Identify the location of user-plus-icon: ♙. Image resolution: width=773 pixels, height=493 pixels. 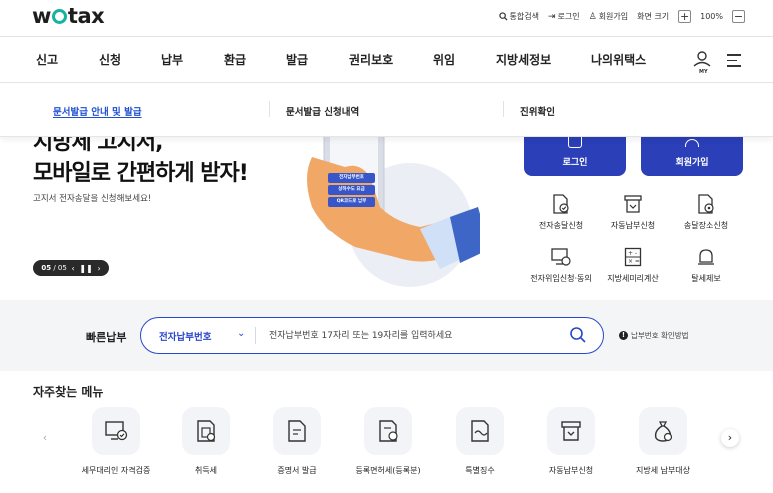
(592, 16).